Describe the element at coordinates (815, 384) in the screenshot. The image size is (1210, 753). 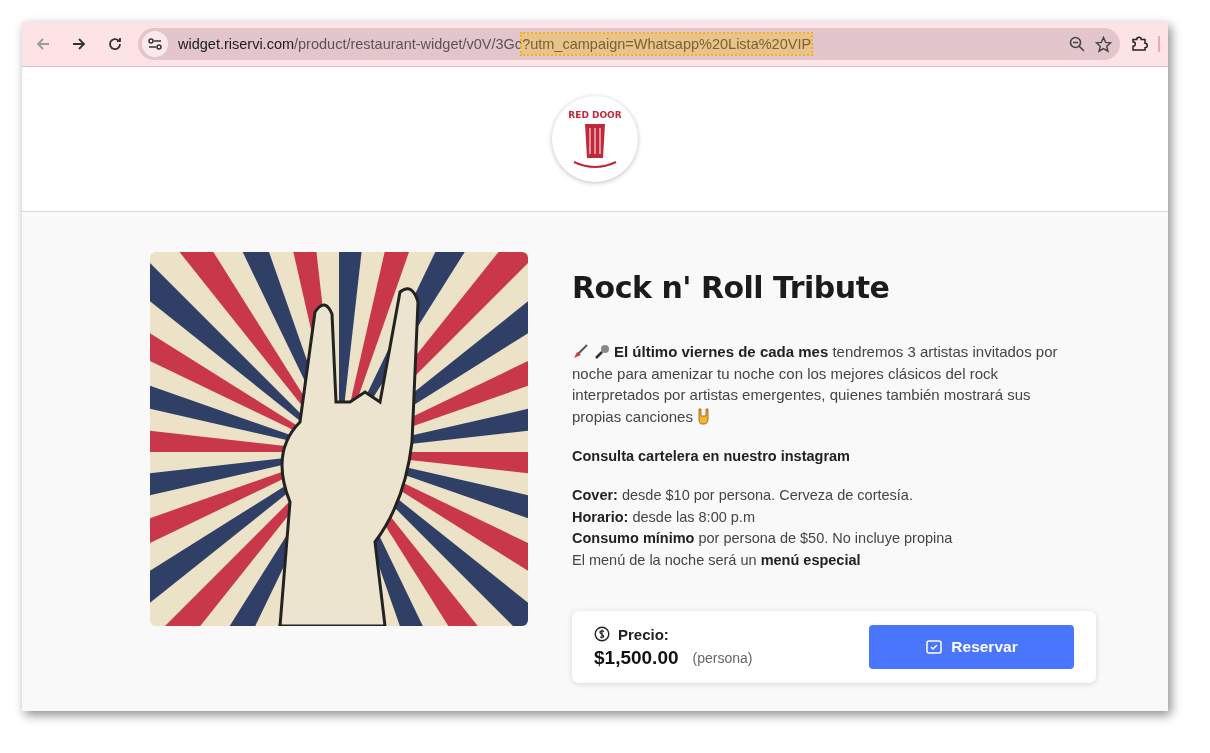
I see `event-description: El último viernes de cada mes tendremos 3 artistas invitados por noche para amenizar tu noche con los mejores clásicos del rock interpretados por artistas emergentes, quienes también mostrará sus propias canciones` at that location.